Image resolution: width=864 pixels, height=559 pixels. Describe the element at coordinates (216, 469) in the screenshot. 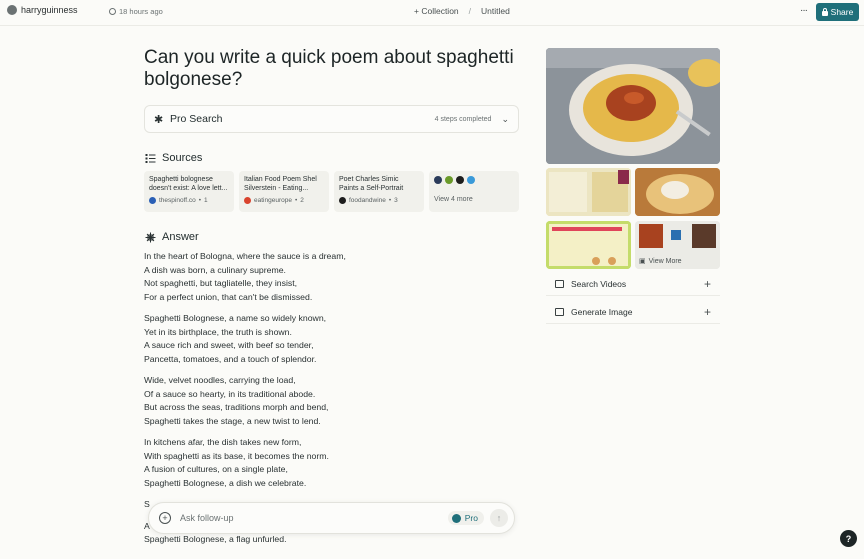

I see `poem-line: A fusion of cultures, on a single plate,` at that location.